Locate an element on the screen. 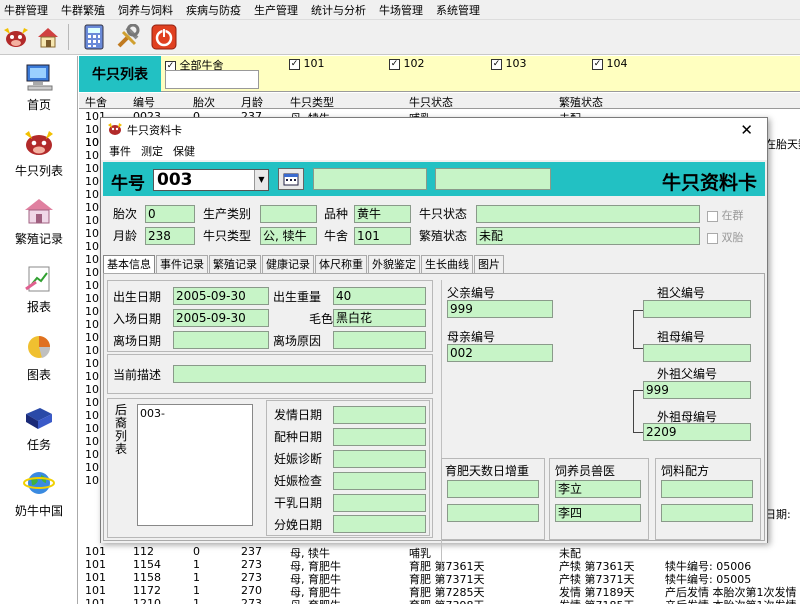 This screenshot has height=604, width=800. cell: 1 is located at coordinates (196, 600).